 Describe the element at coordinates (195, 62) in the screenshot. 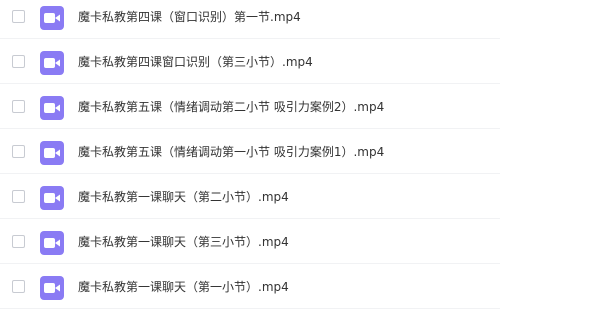

I see `file-name: 魔卡私教第四课窗口识别（第三小节）.mp4` at that location.